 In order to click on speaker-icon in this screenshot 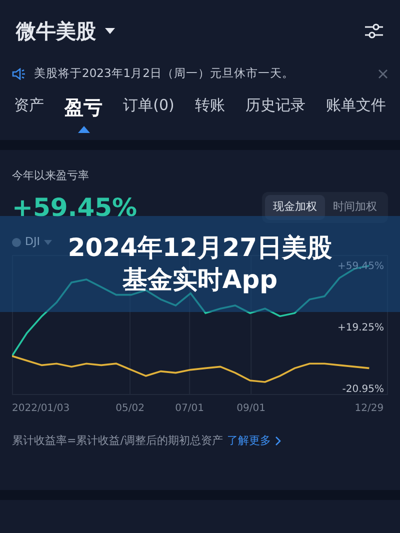, I will do `click(19, 74)`.